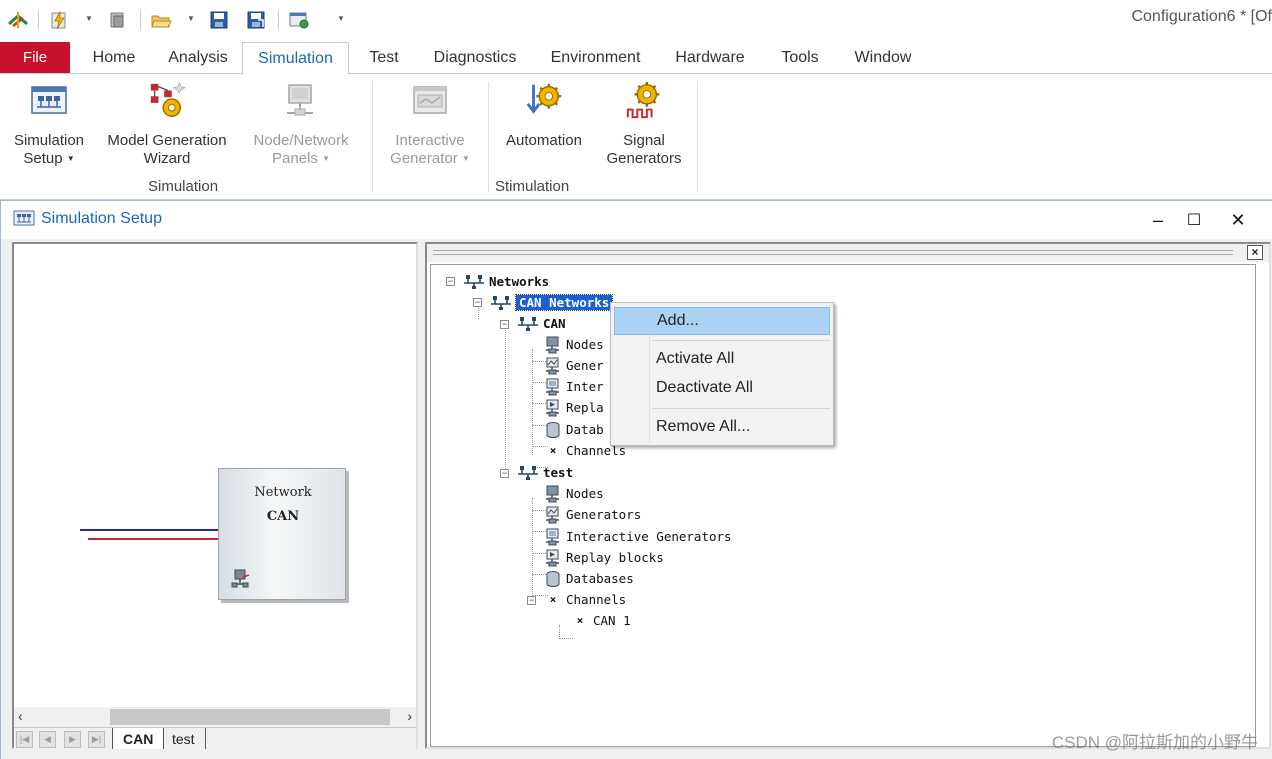 The image size is (1272, 759). What do you see at coordinates (59, 20) in the screenshot?
I see `lightning-icon` at bounding box center [59, 20].